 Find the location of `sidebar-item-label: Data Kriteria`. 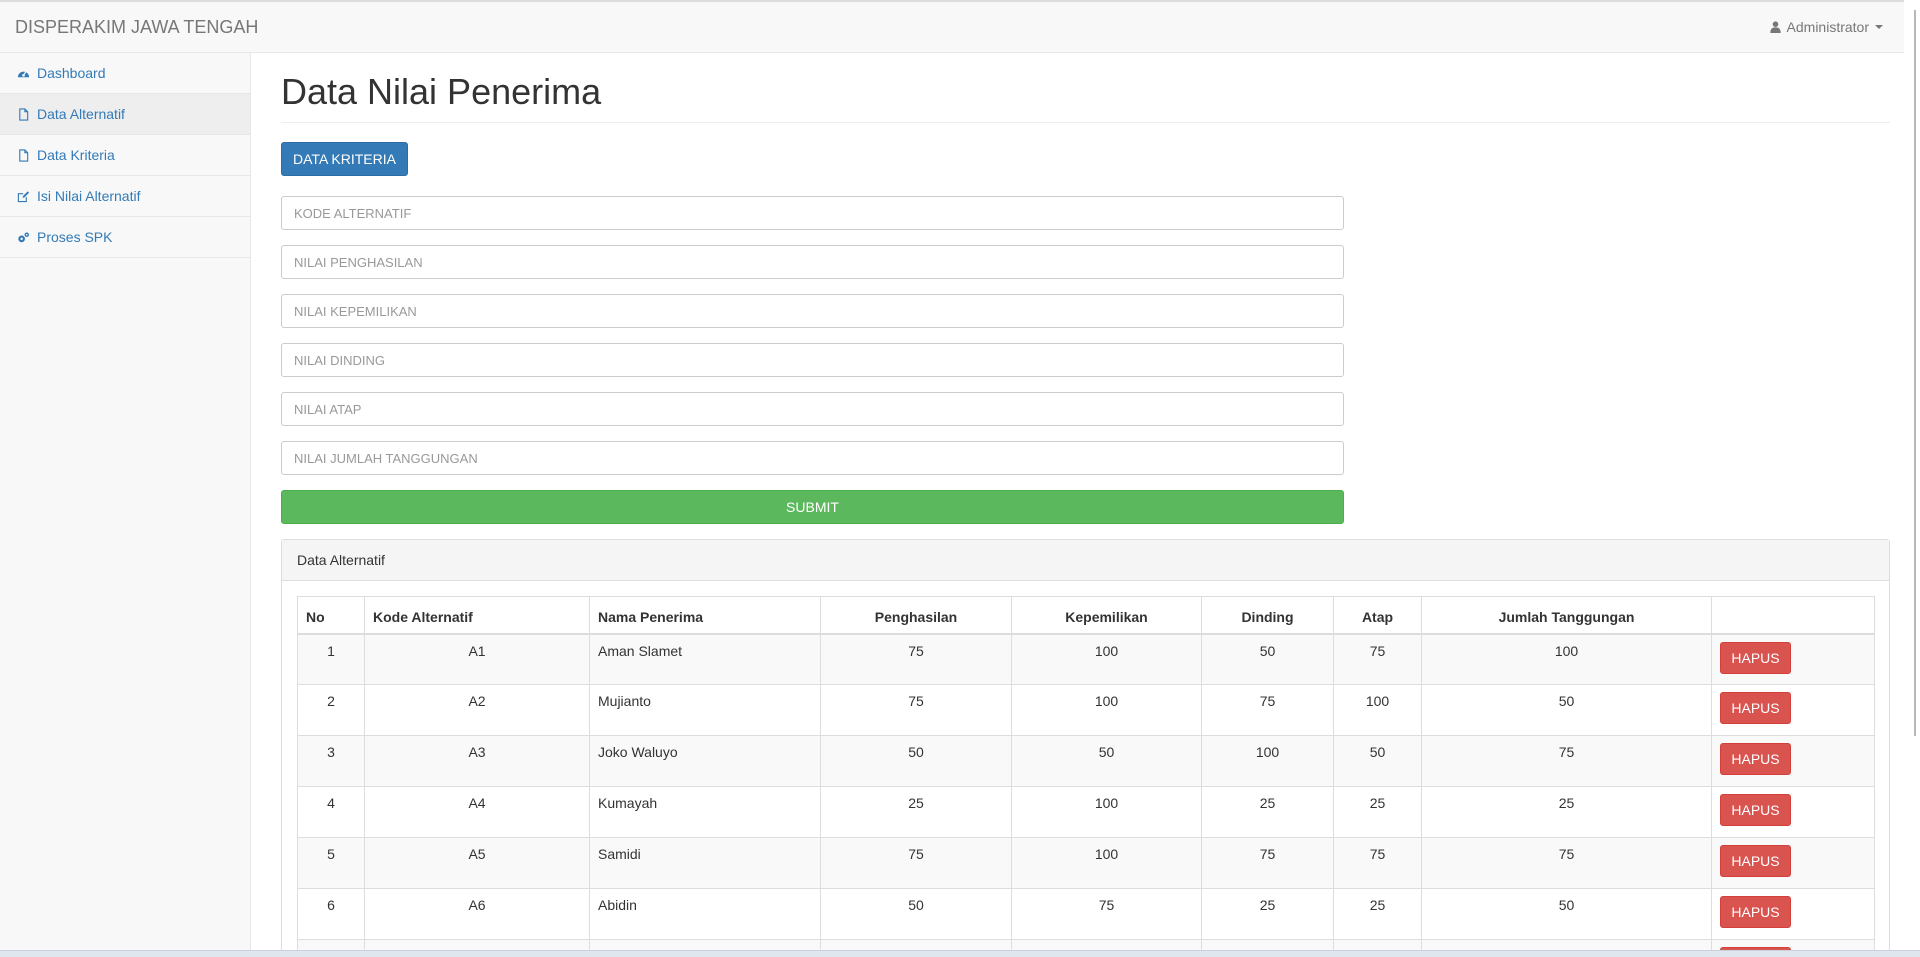

sidebar-item-label: Data Kriteria is located at coordinates (76, 155).